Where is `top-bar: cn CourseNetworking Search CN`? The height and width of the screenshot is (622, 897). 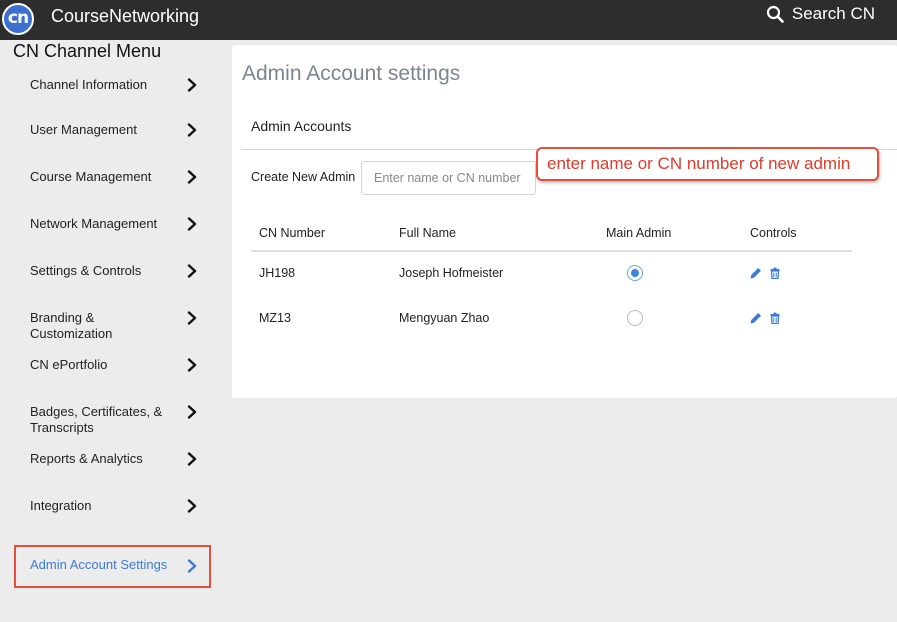 top-bar: cn CourseNetworking Search CN is located at coordinates (448, 20).